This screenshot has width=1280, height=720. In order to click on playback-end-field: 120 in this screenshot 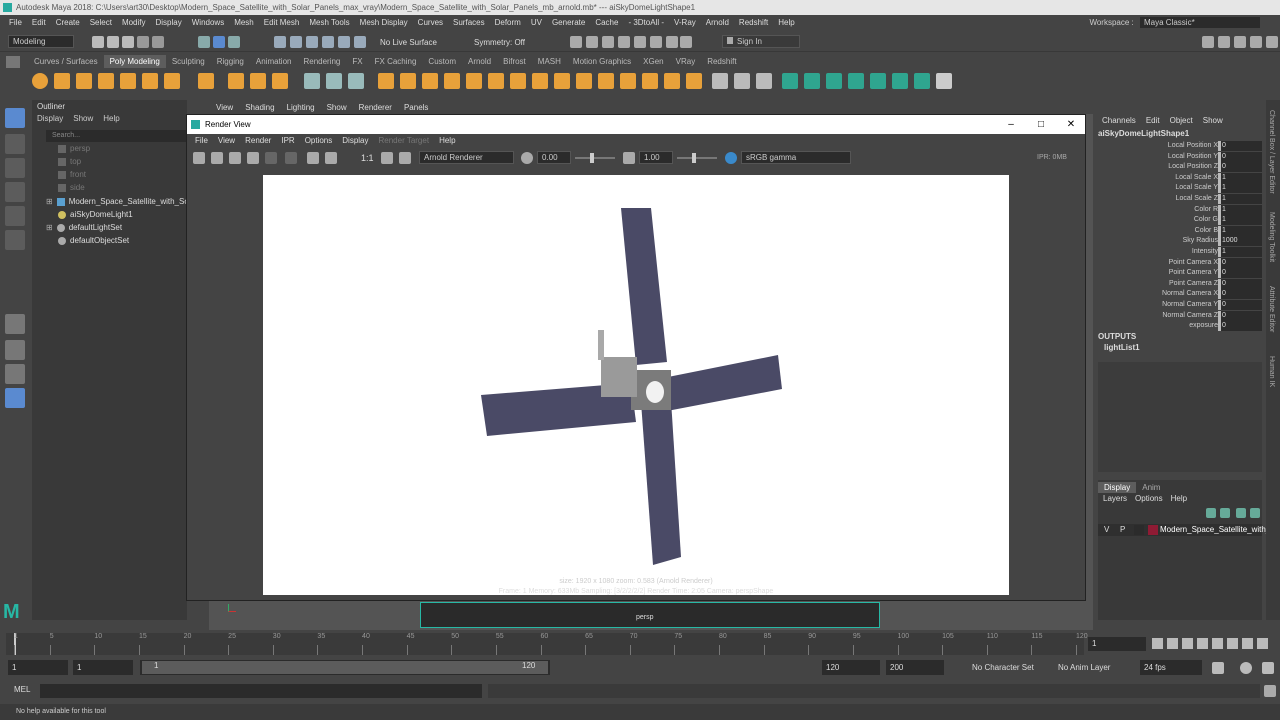, I will do `click(851, 667)`.